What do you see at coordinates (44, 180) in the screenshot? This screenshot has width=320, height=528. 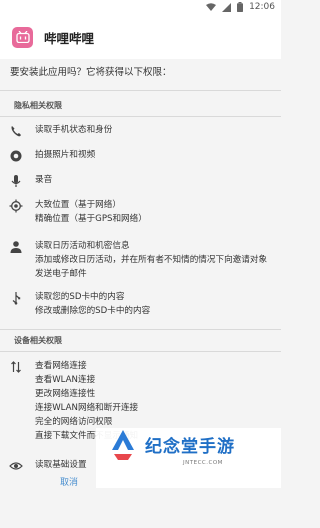 I see `permission-text: 录音` at bounding box center [44, 180].